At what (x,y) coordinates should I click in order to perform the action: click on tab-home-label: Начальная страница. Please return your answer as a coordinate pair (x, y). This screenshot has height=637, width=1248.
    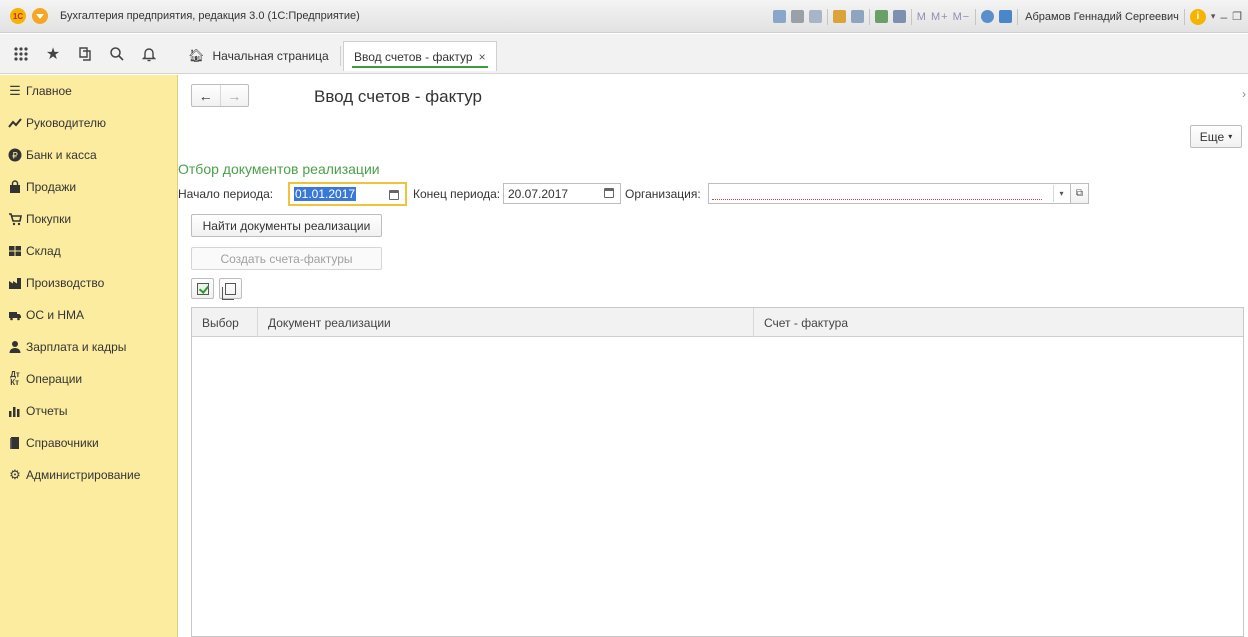
    Looking at the image, I should click on (270, 56).